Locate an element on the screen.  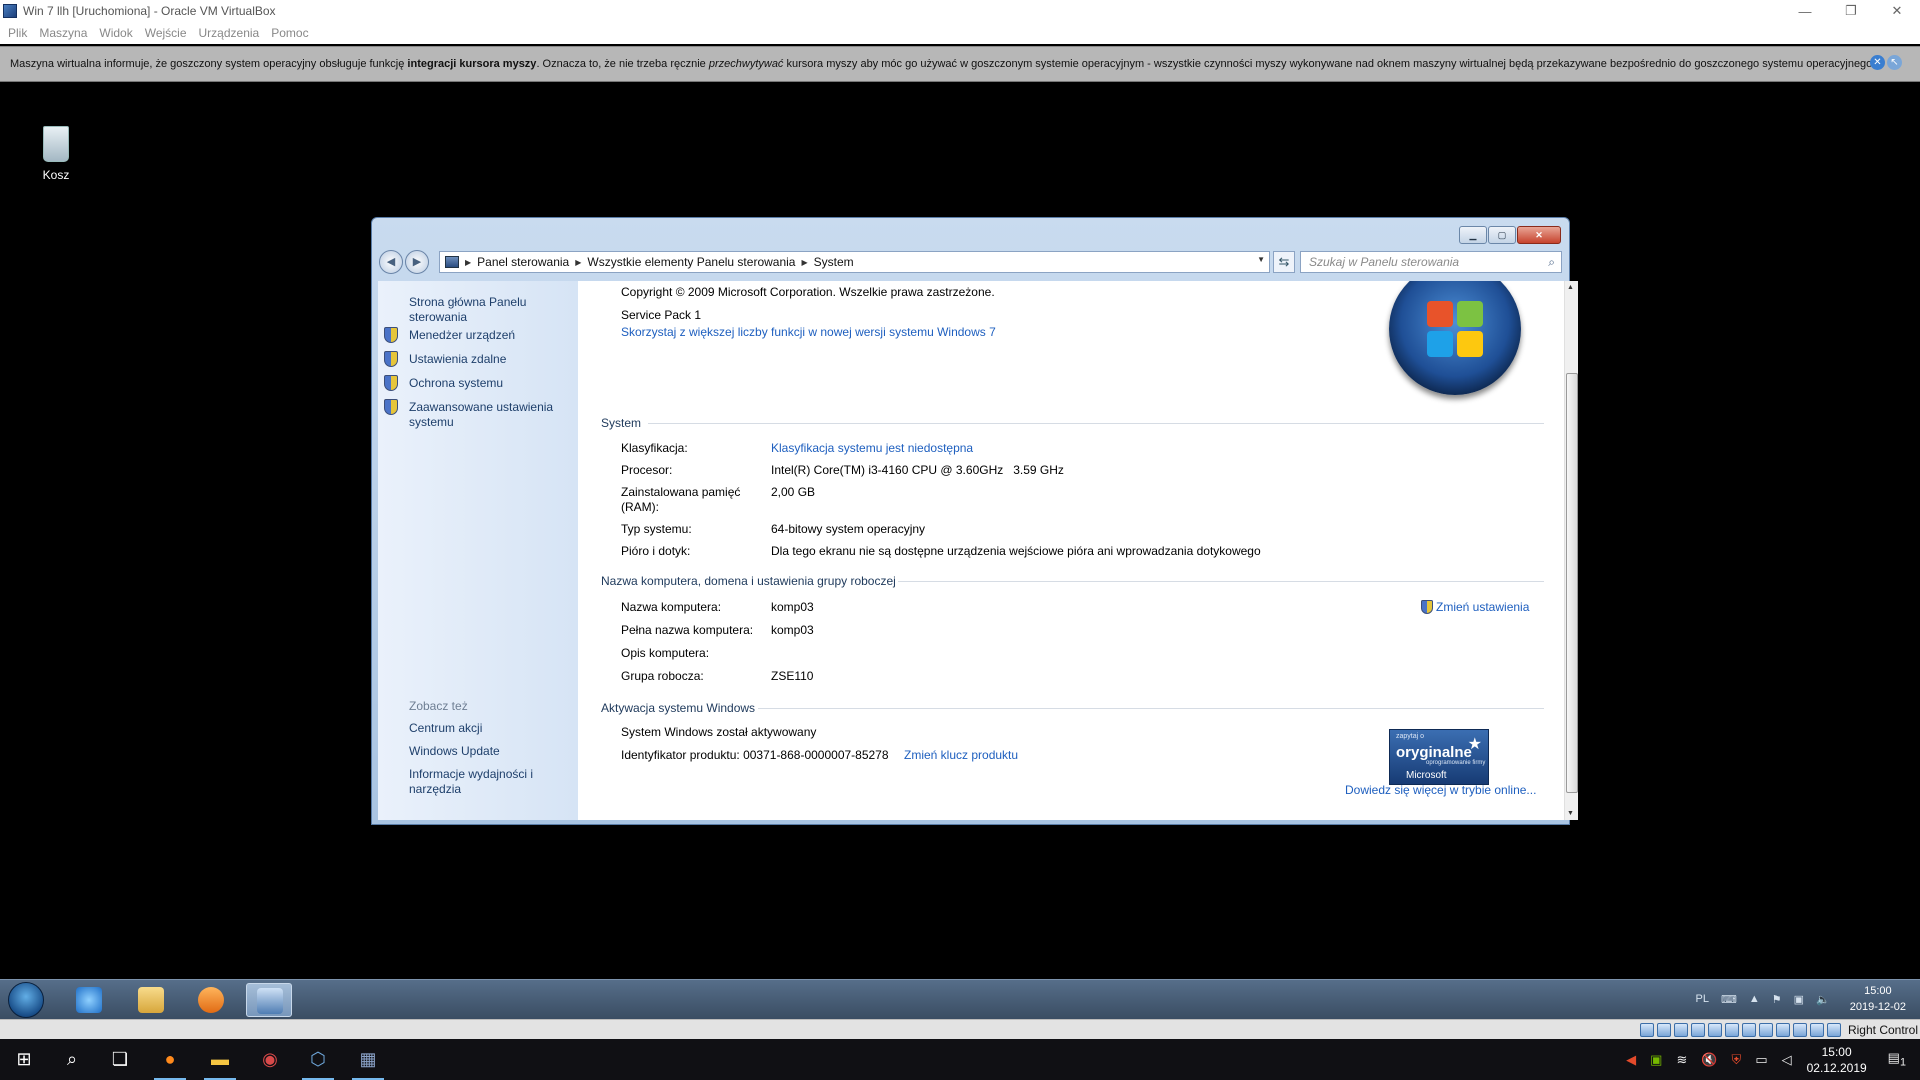
network-adapter-icon is located at coordinates (1697, 1029).